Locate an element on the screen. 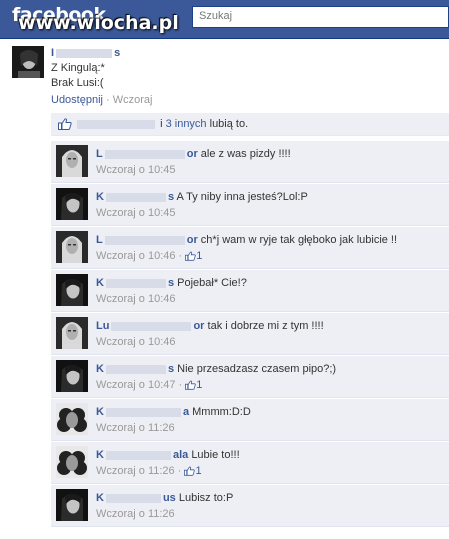  comment-author-name: Lu or is located at coordinates (150, 326).